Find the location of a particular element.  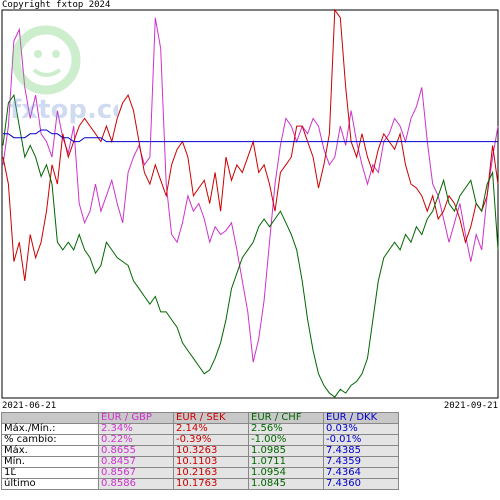

stats-row-max: Máx. 0.8655 10.3263 1.0985 7.4385 is located at coordinates (200, 451).